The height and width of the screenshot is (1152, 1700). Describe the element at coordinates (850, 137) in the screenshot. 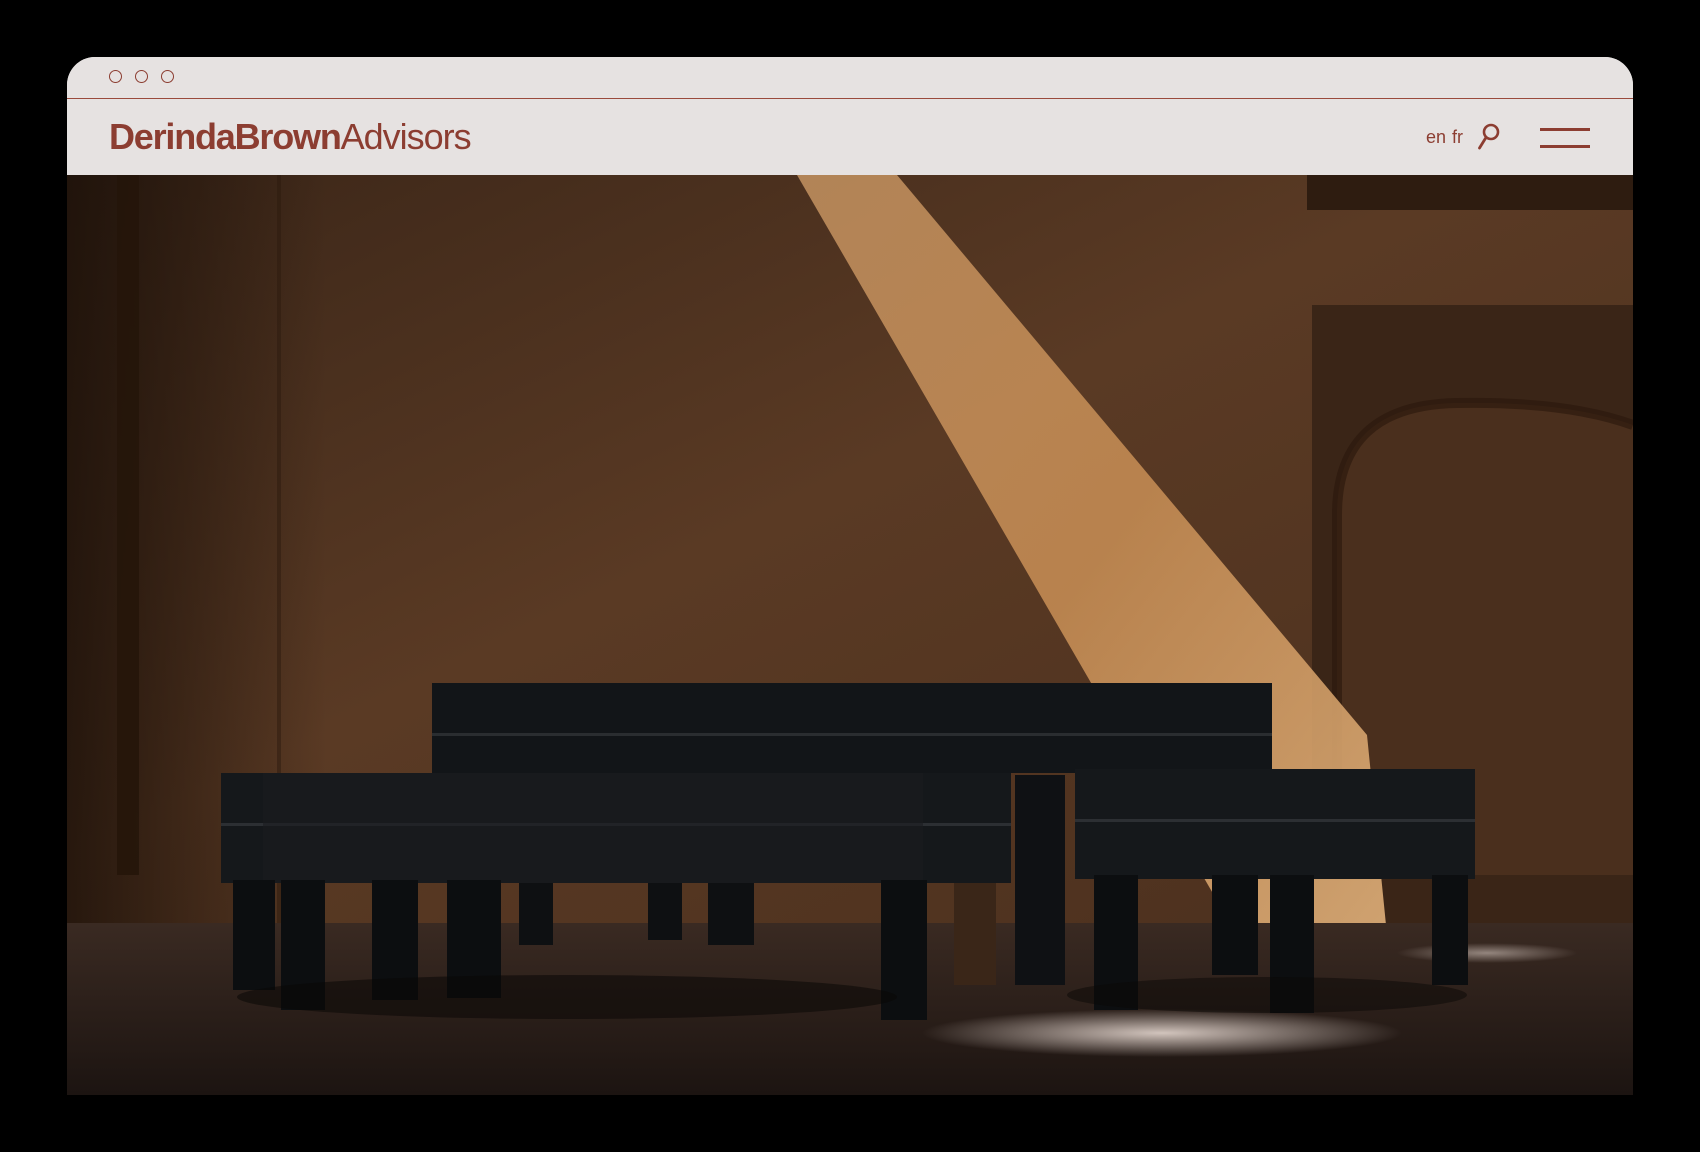

I see `site-header: DerindaBrownAdvisors en fr` at that location.